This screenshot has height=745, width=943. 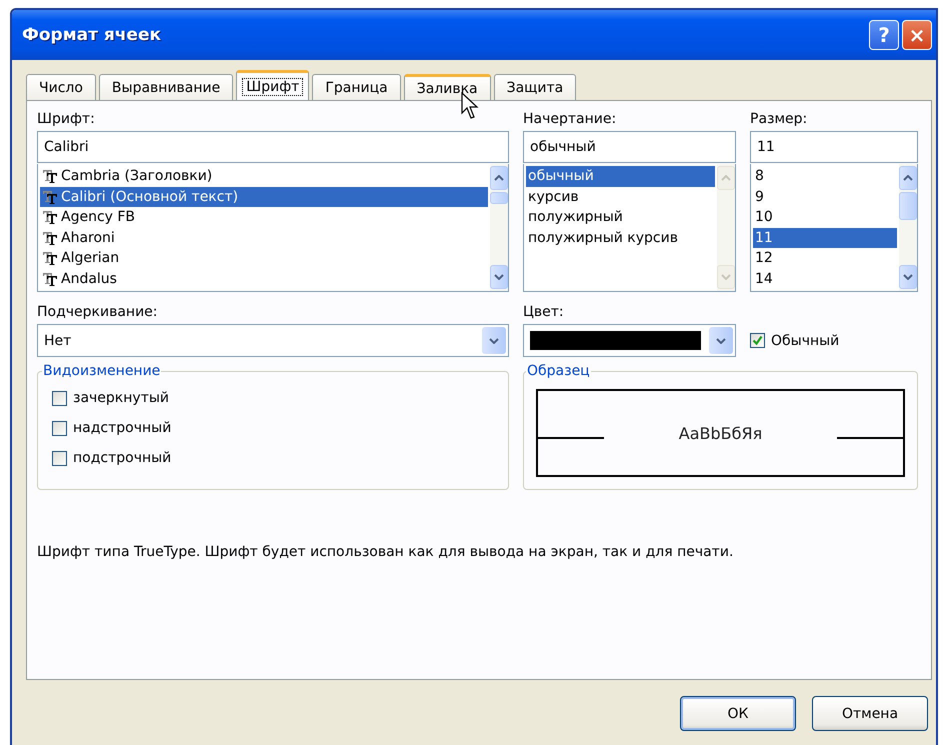 What do you see at coordinates (273, 147) in the screenshot?
I see `text-field: Calibri` at bounding box center [273, 147].